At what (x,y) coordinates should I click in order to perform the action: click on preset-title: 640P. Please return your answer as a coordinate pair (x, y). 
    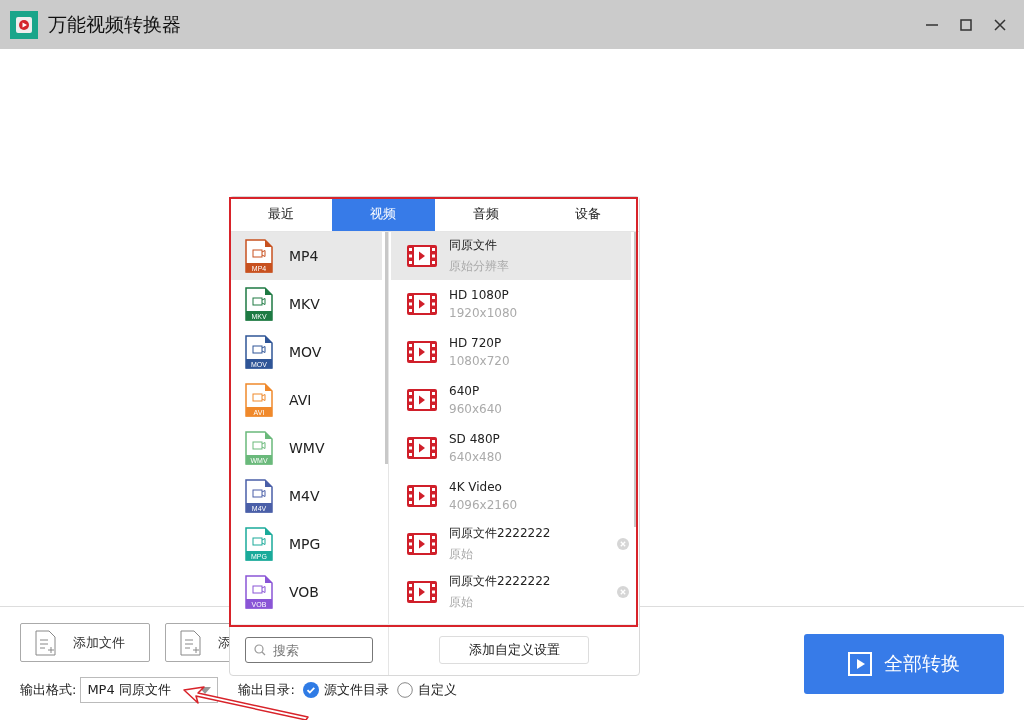
    Looking at the image, I should click on (465, 391).